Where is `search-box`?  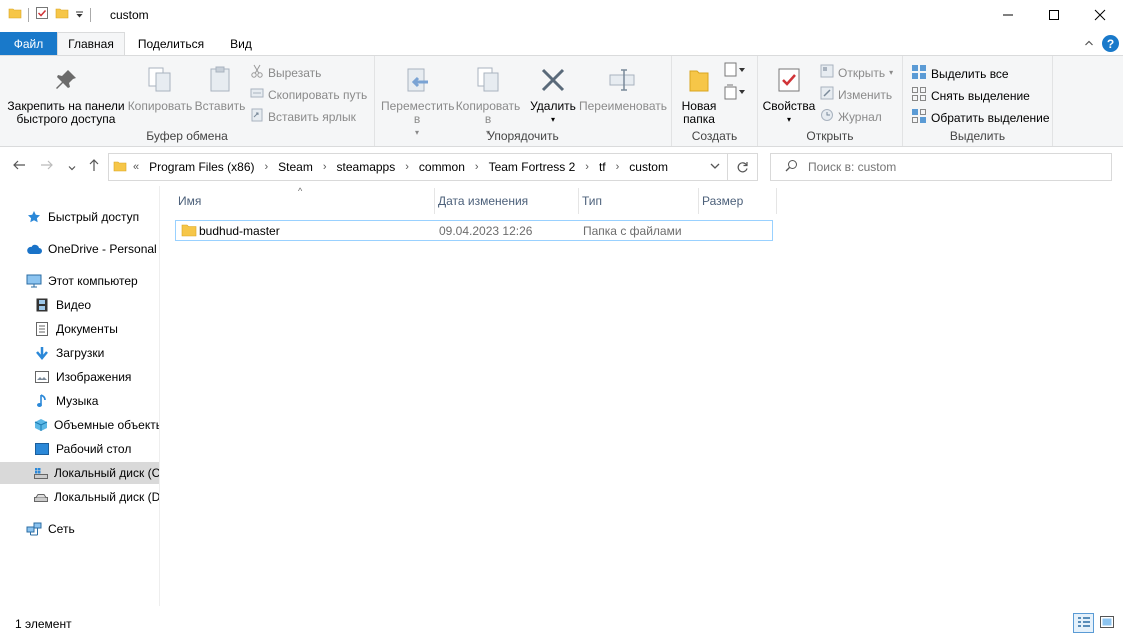
search-box is located at coordinates (941, 167).